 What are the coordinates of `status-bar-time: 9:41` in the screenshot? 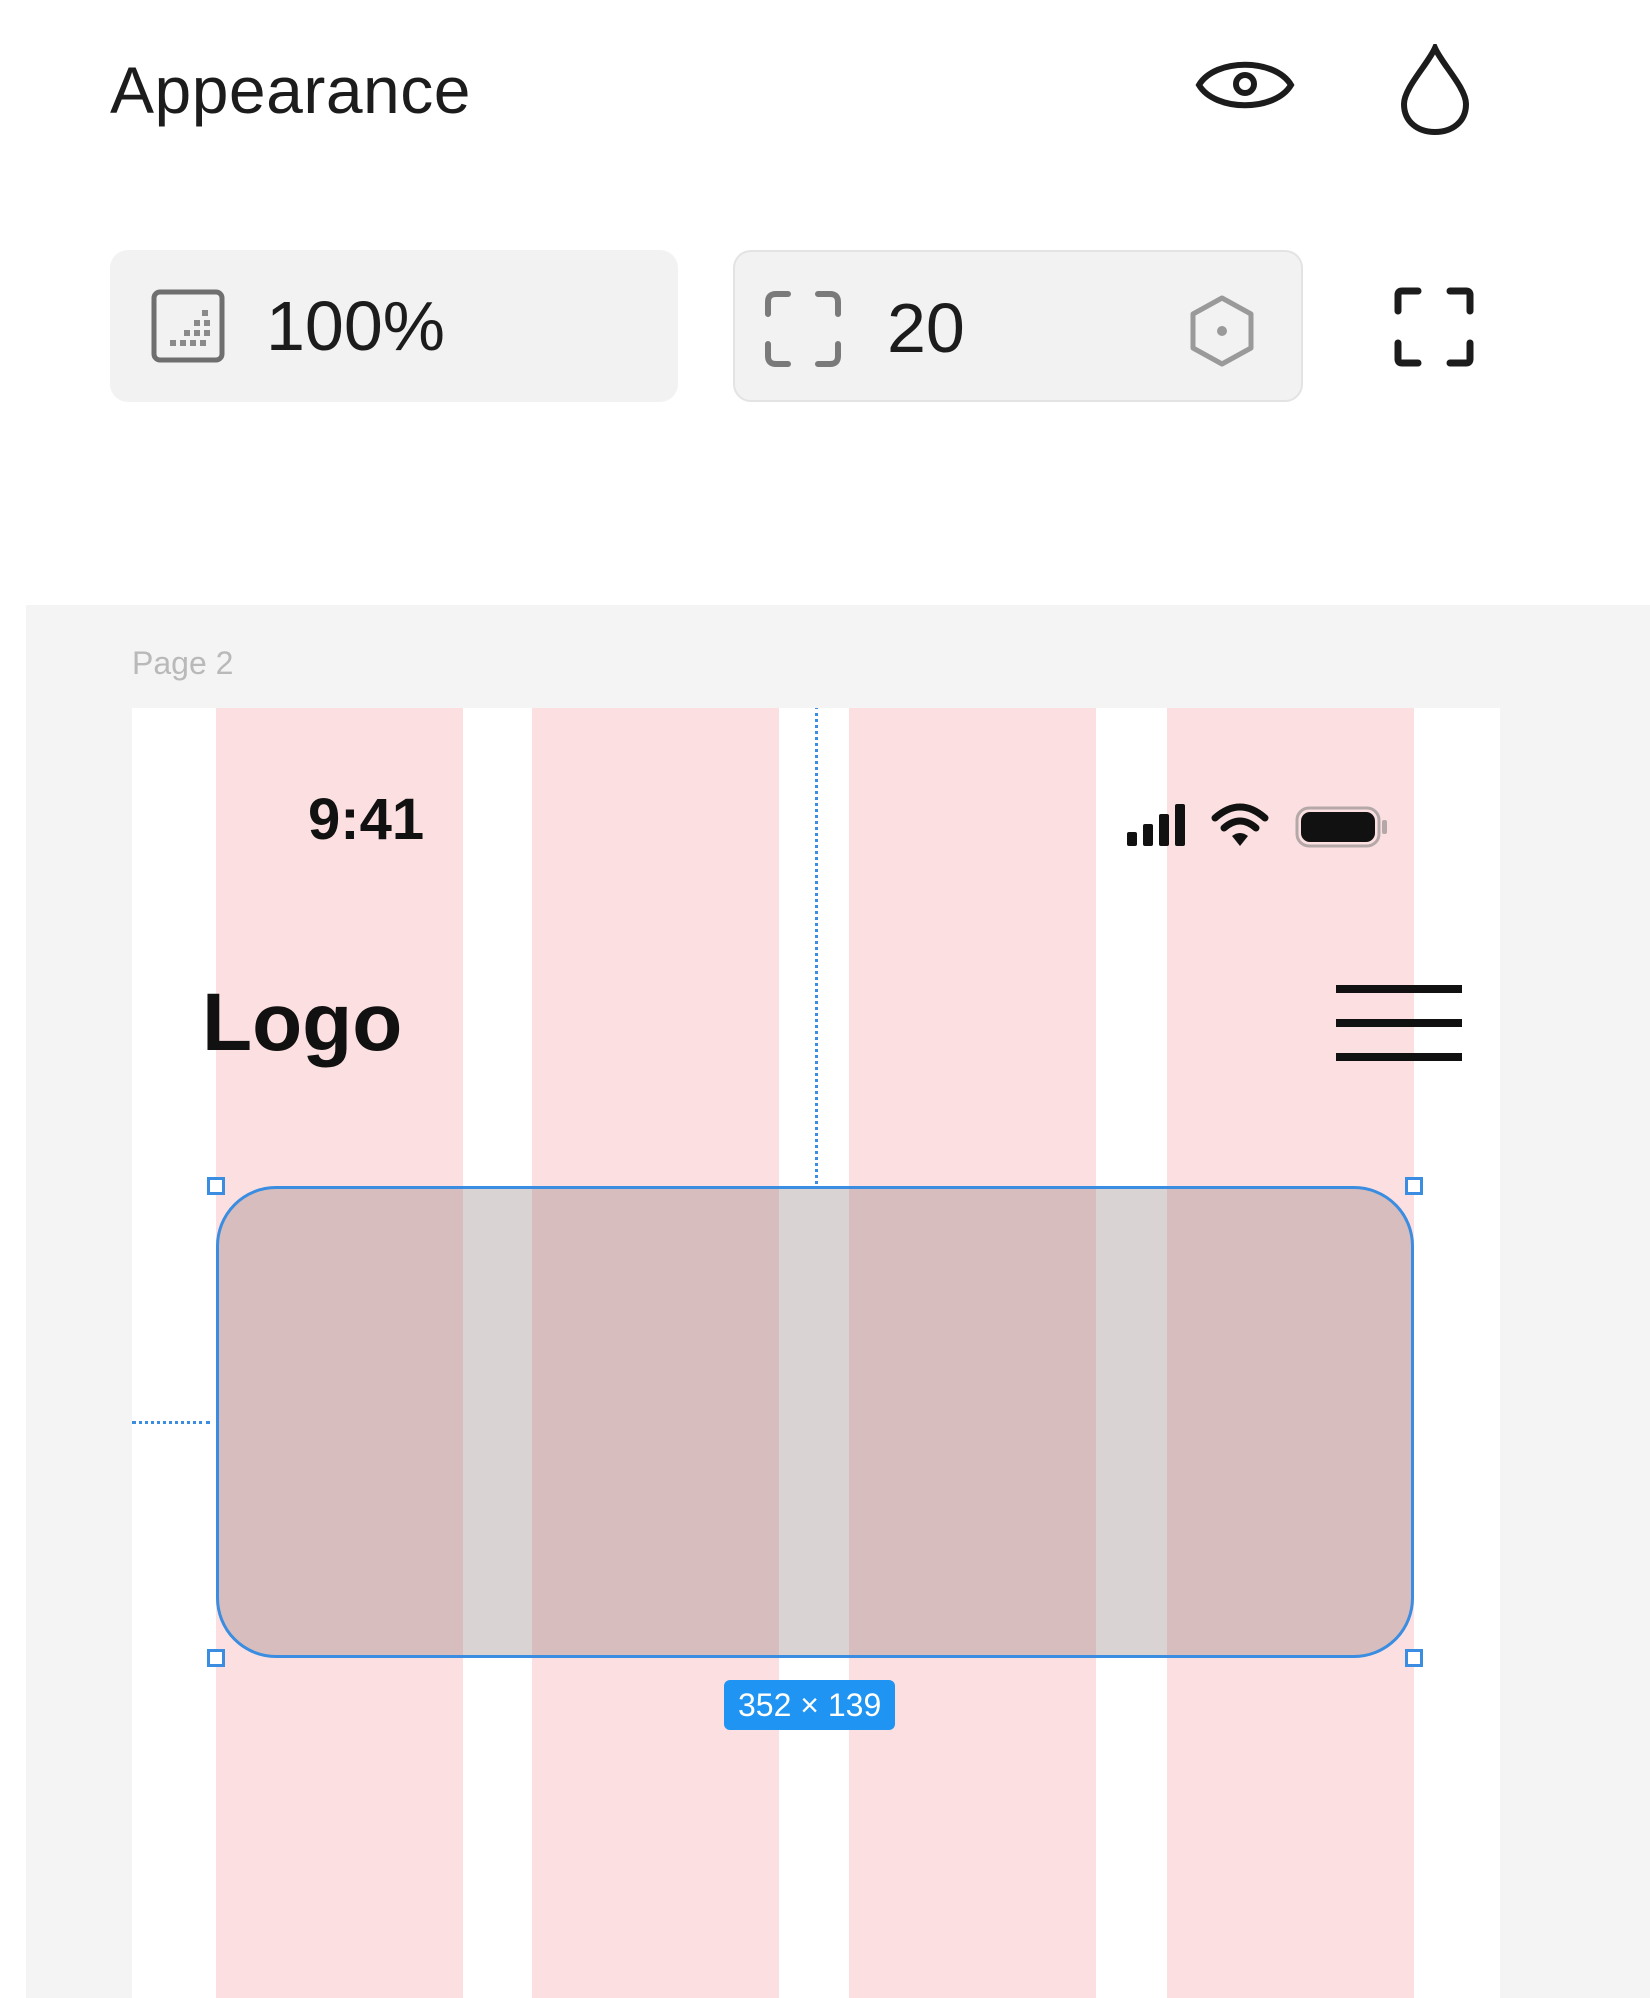 It's located at (366, 819).